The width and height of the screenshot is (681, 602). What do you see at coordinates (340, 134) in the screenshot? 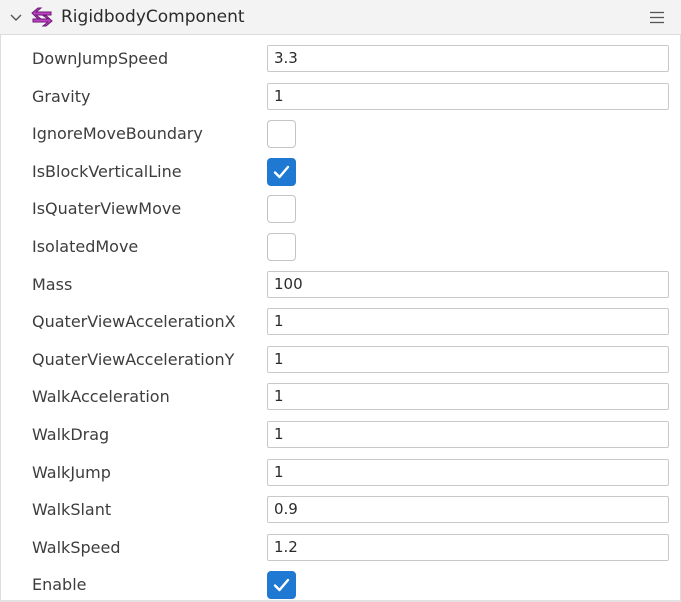
I see `property-row-ignore-move-boundary: IgnoreMoveBoundary` at bounding box center [340, 134].